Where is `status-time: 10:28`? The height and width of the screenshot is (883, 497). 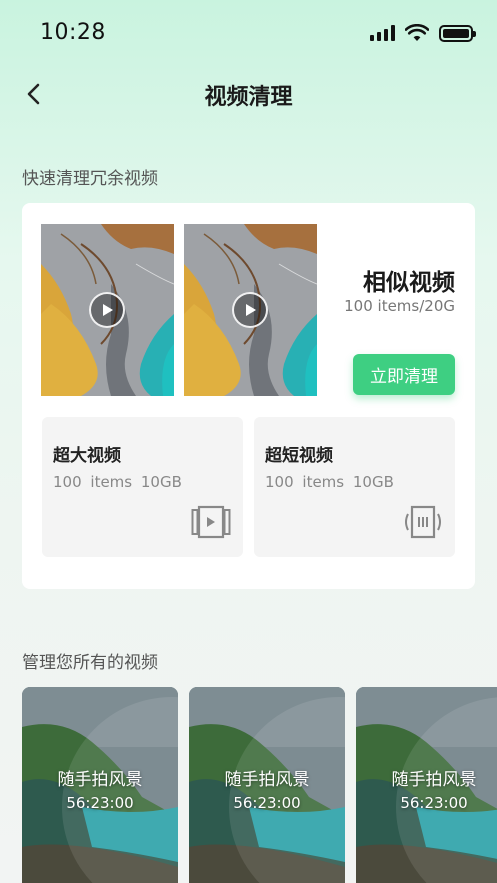
status-time: 10:28 is located at coordinates (73, 32).